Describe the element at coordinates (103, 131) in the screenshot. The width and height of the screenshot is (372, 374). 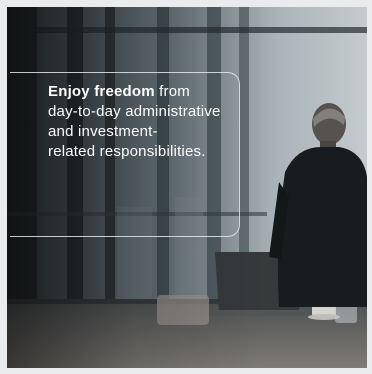
I see `headline-line-3: and investment-` at that location.